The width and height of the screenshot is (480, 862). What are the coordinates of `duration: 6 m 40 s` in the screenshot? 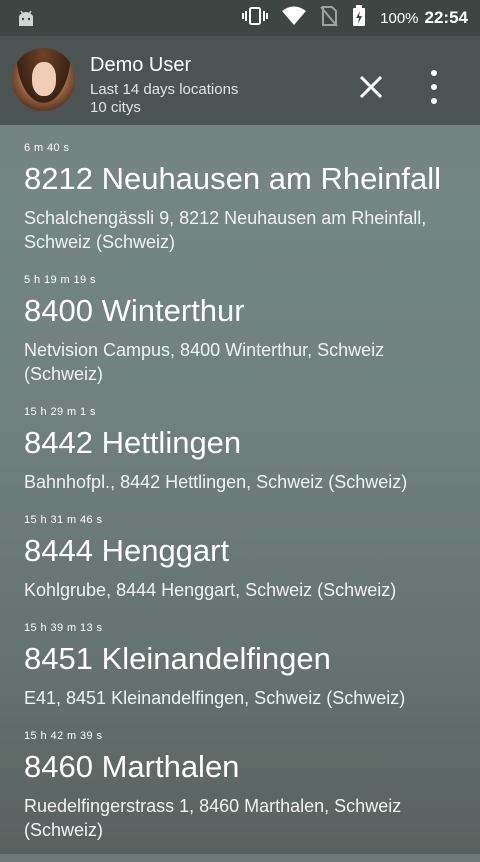 It's located at (47, 148).